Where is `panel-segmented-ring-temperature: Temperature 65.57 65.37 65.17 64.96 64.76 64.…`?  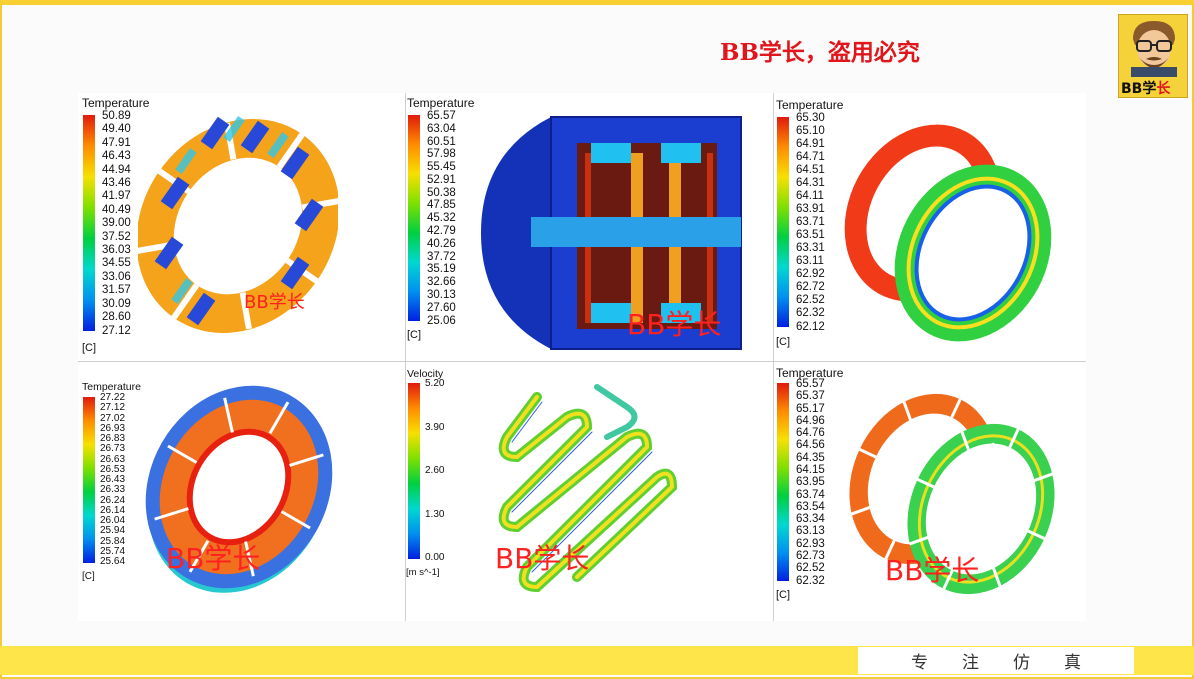
panel-segmented-ring-temperature: Temperature 65.57 65.37 65.17 64.96 64.76 64.… is located at coordinates (929, 491).